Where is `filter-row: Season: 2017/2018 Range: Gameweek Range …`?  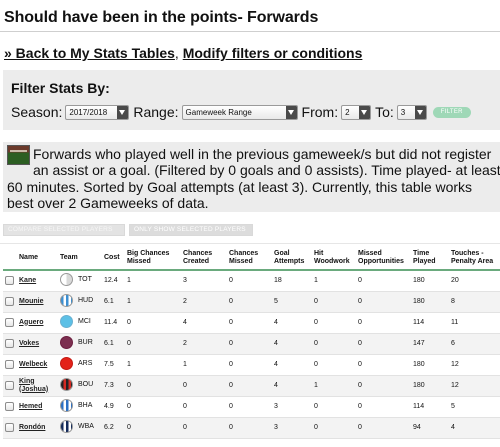 filter-row: Season: 2017/2018 Range: Gameweek Range … is located at coordinates (241, 112).